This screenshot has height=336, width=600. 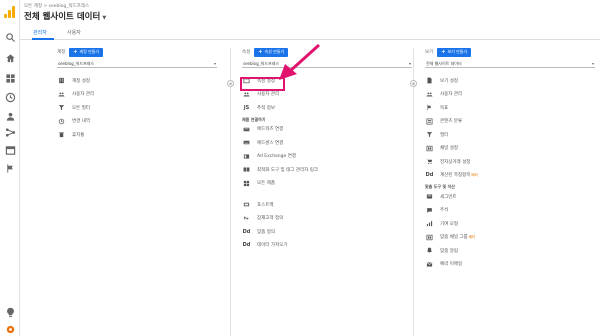 I want to click on view-selector: 전체 웹사이트 데이터 ▾, so click(x=510, y=64).